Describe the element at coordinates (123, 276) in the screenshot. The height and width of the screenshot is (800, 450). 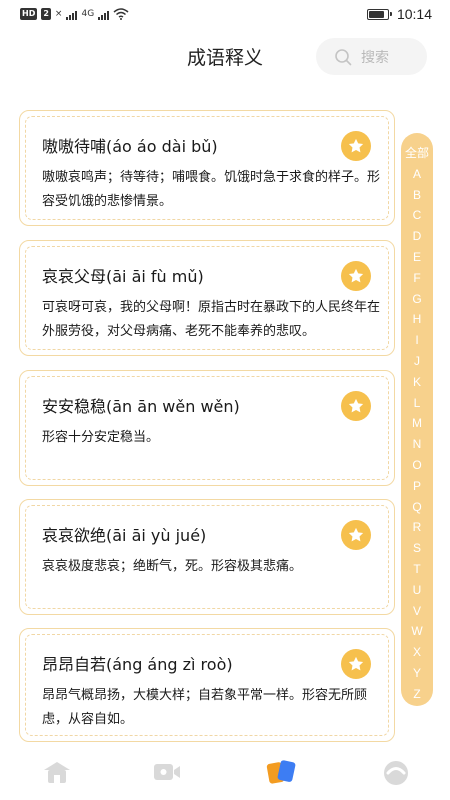
I see `idiom-title: 哀哀父母(āi āi fù mǔ)` at that location.